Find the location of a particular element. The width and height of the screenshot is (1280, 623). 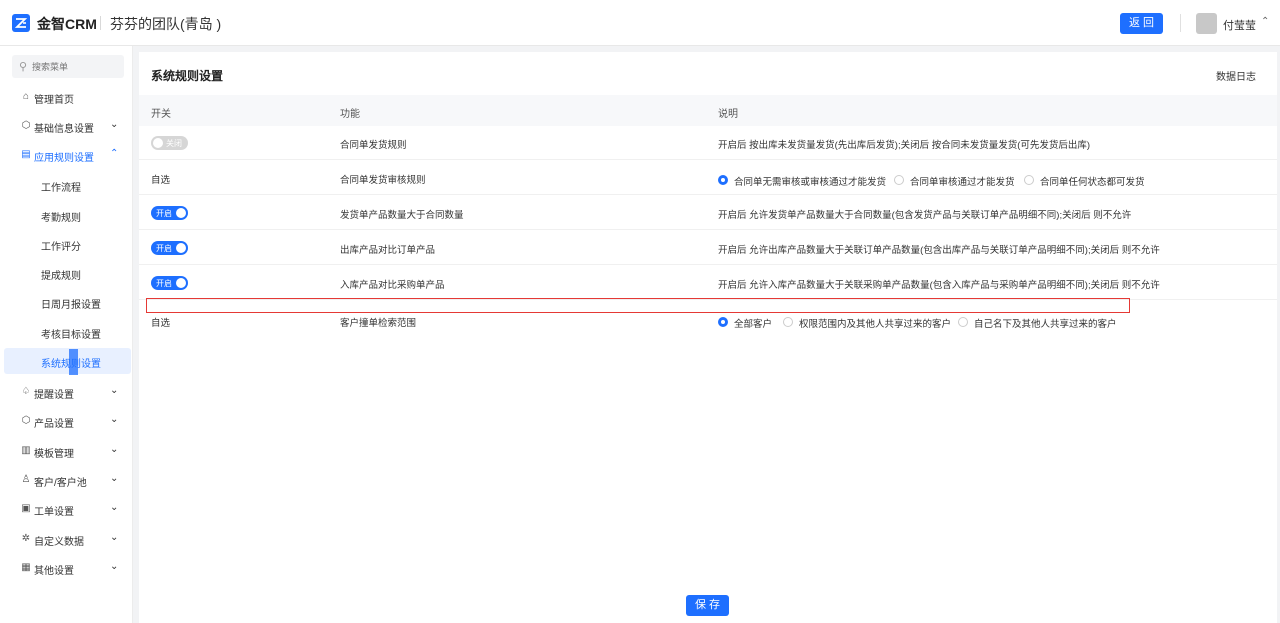

cube-icon: ⬡ is located at coordinates (26, 125).